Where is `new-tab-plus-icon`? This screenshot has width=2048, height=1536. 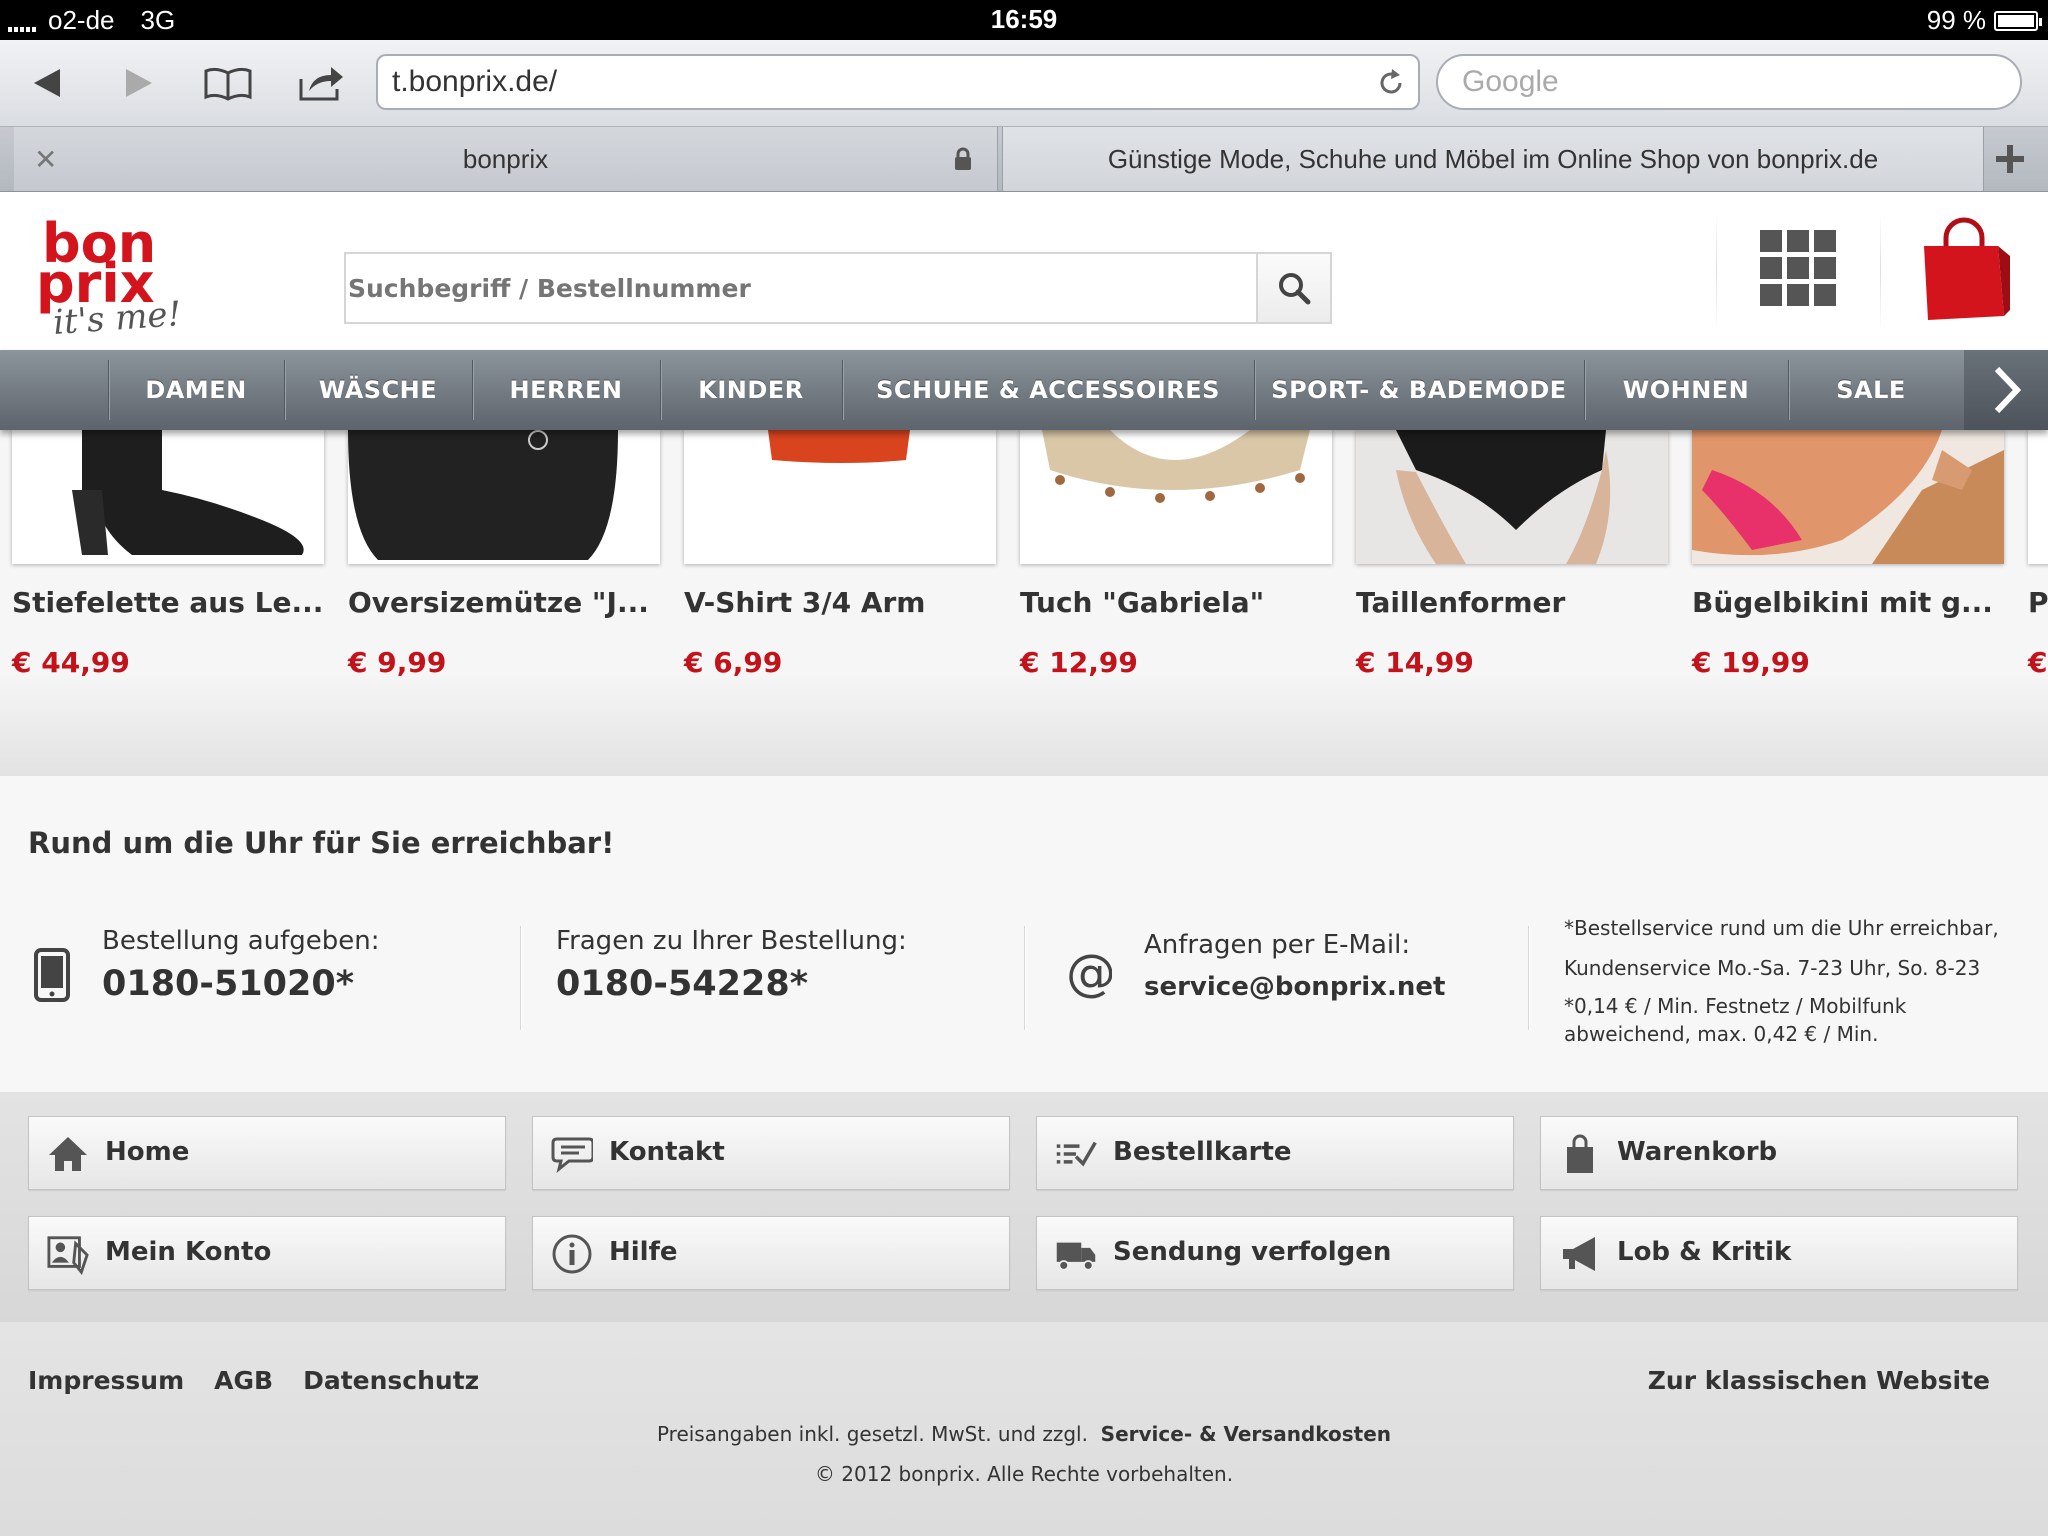 new-tab-plus-icon is located at coordinates (2010, 159).